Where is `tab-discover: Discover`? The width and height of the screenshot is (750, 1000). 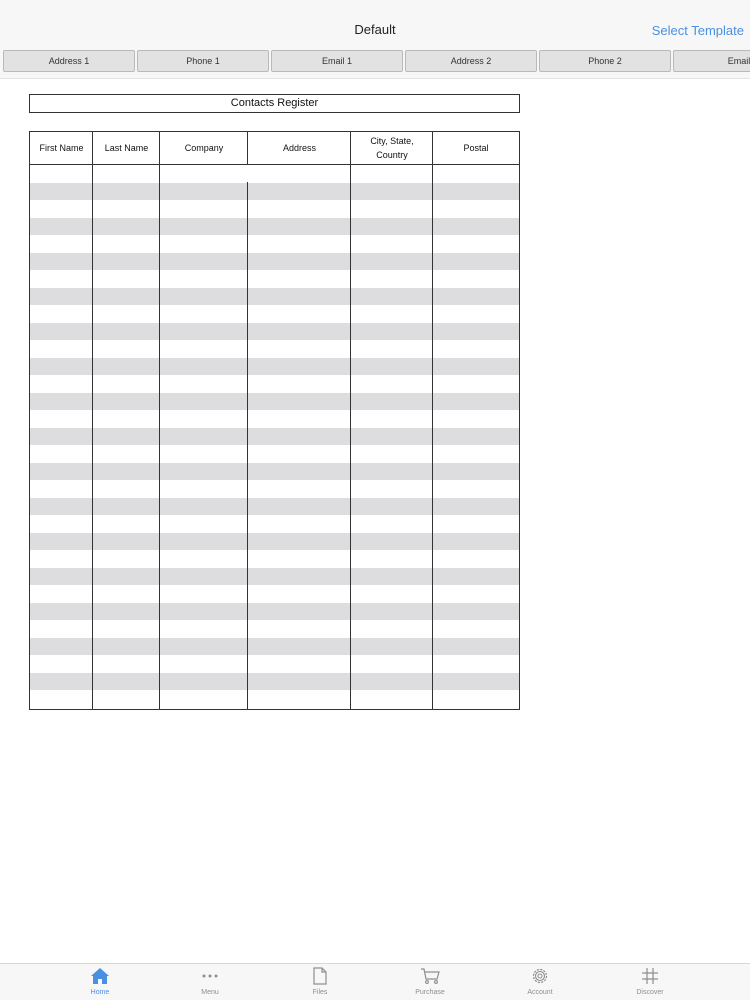 tab-discover: Discover is located at coordinates (650, 983).